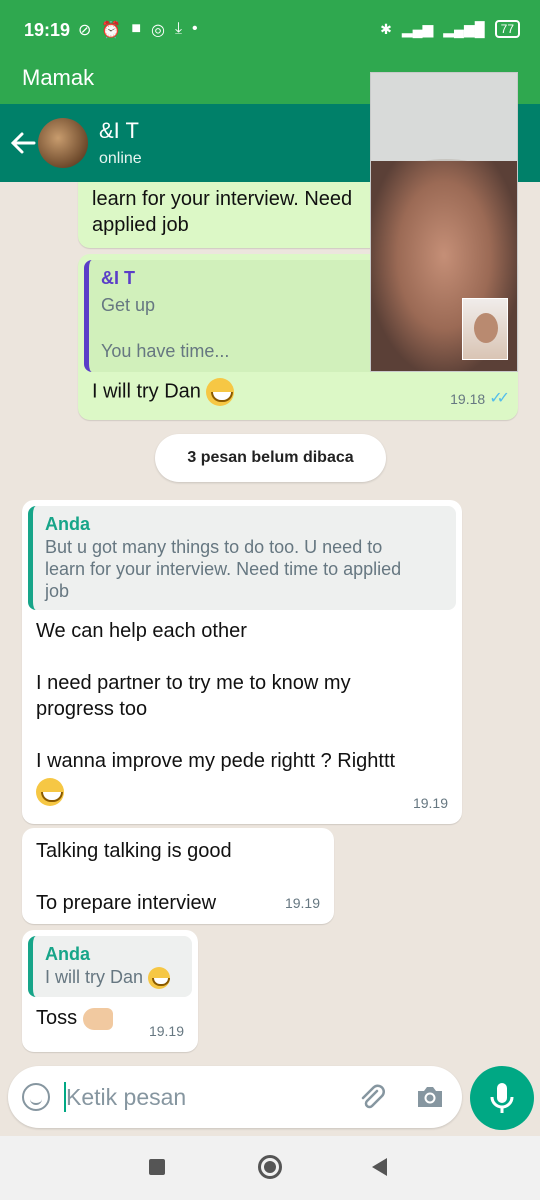 This screenshot has width=540, height=1200. What do you see at coordinates (23, 143) in the screenshot?
I see `back-arrow-icon` at bounding box center [23, 143].